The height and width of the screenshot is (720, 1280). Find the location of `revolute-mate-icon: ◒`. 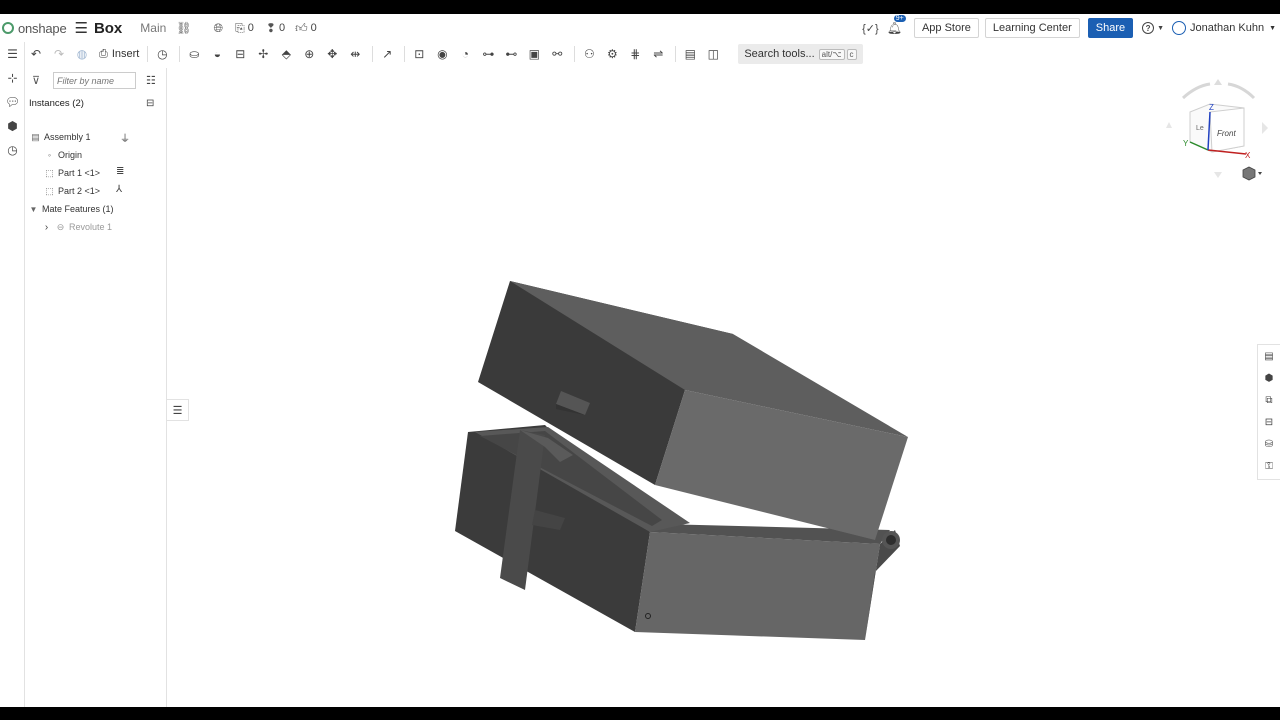

revolute-mate-icon: ◒ is located at coordinates (217, 54).